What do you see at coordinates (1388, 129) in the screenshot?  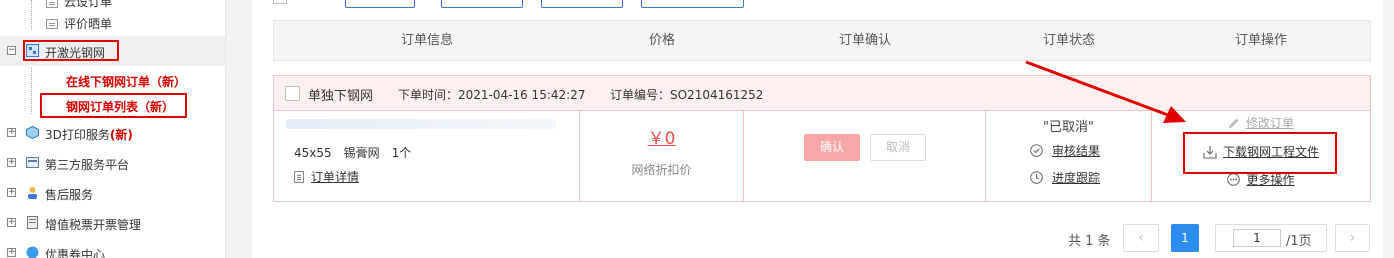 I see `scrollbar` at bounding box center [1388, 129].